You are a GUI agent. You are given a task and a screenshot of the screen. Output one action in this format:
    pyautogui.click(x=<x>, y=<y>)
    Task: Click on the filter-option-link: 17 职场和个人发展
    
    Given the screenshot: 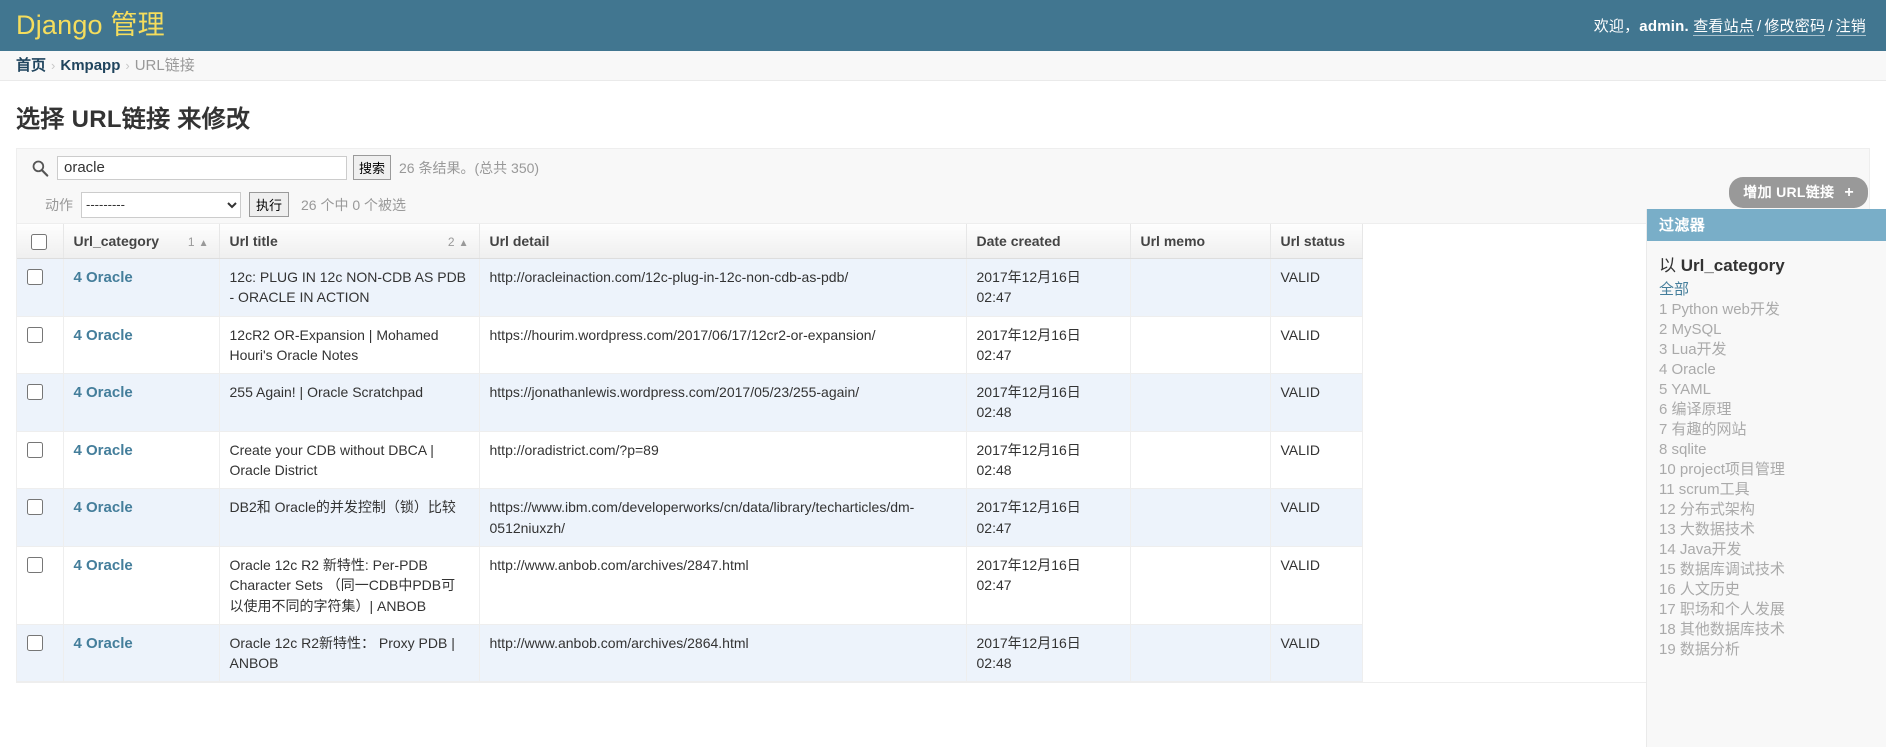 What is the action you would take?
    pyautogui.click(x=1772, y=610)
    